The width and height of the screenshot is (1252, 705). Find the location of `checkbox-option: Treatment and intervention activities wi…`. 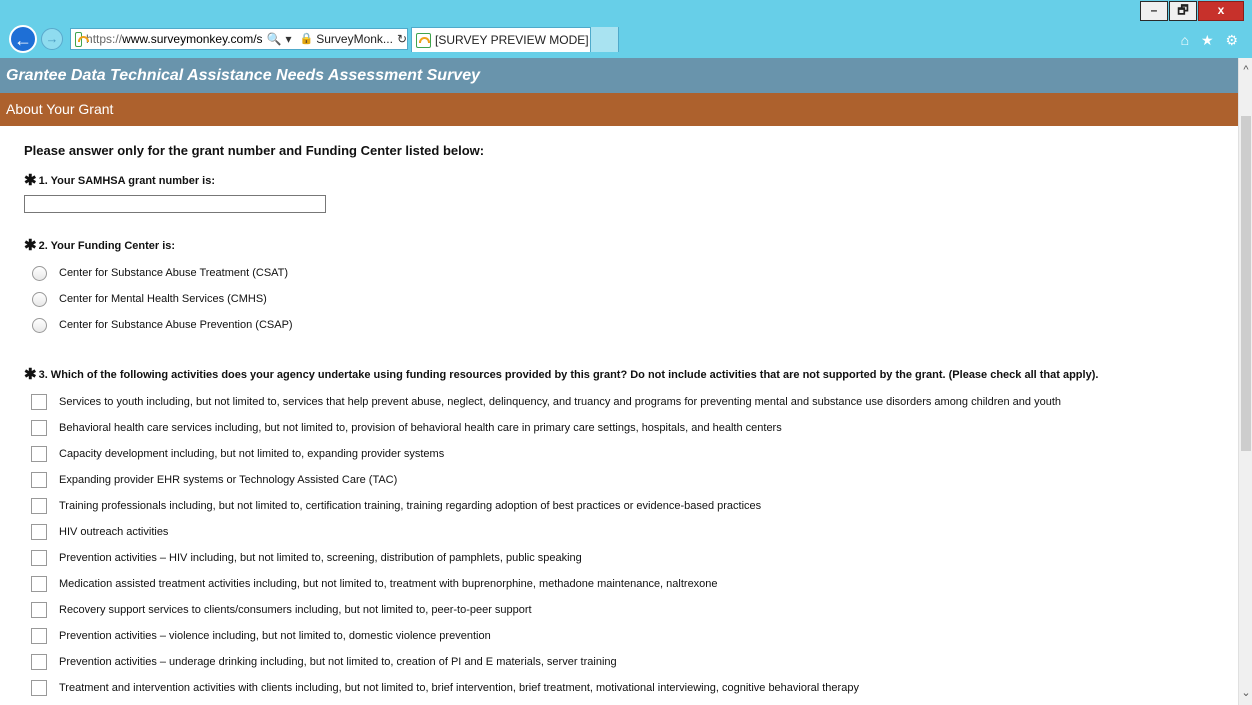

checkbox-option: Treatment and intervention activities wi… is located at coordinates (631, 688).